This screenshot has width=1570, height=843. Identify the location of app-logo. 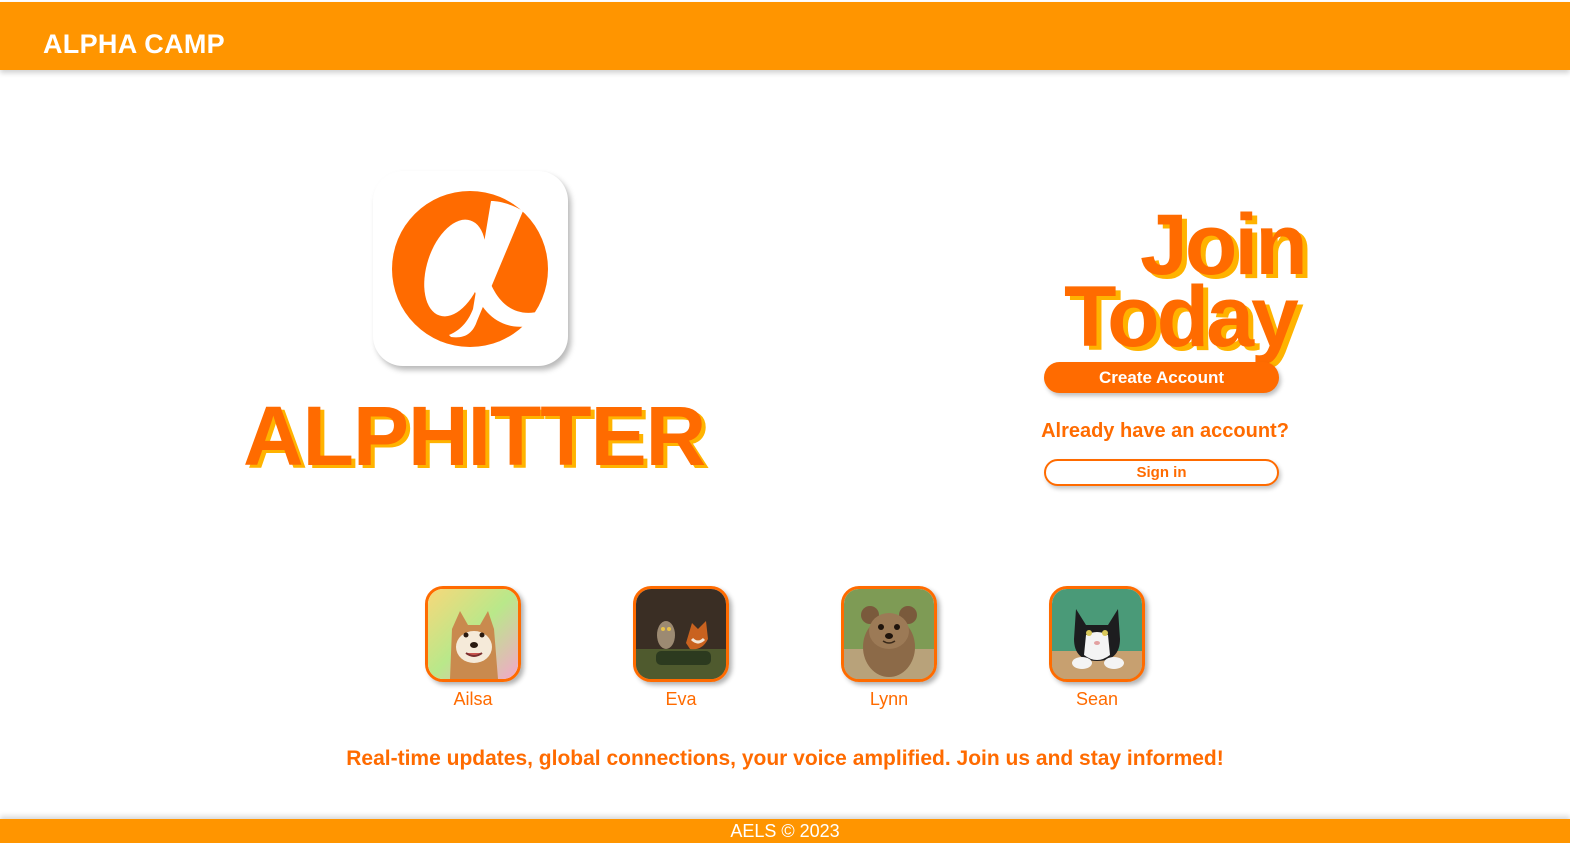
(470, 268).